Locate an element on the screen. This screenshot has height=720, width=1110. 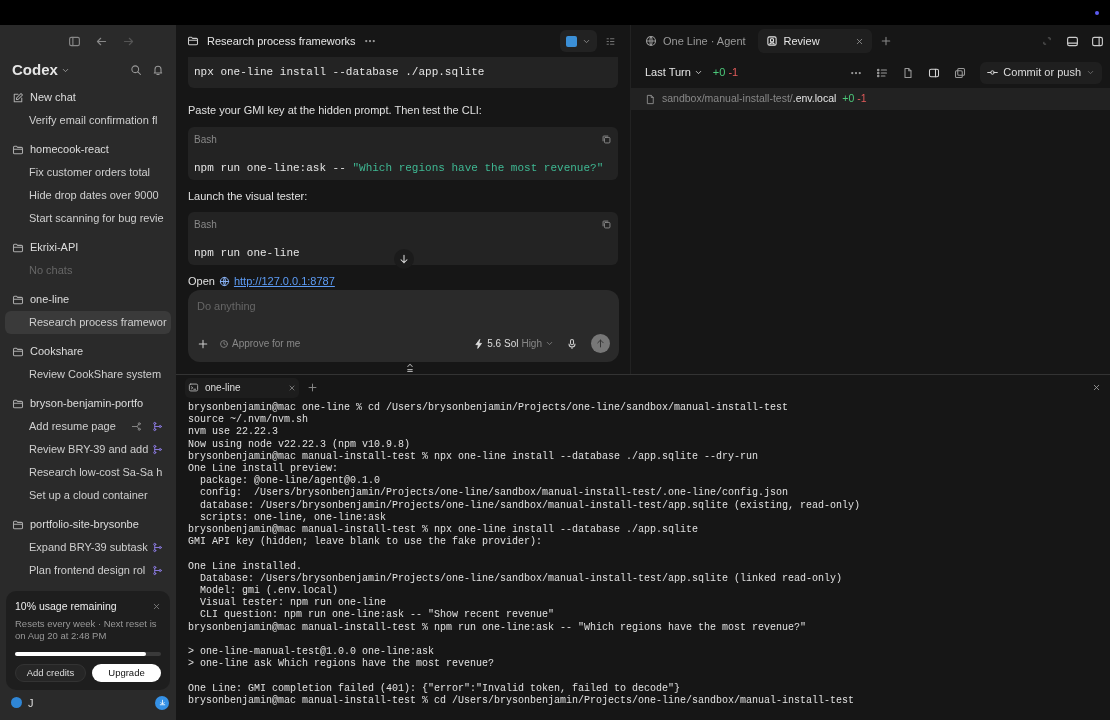
search-icon is located at coordinates (136, 70).